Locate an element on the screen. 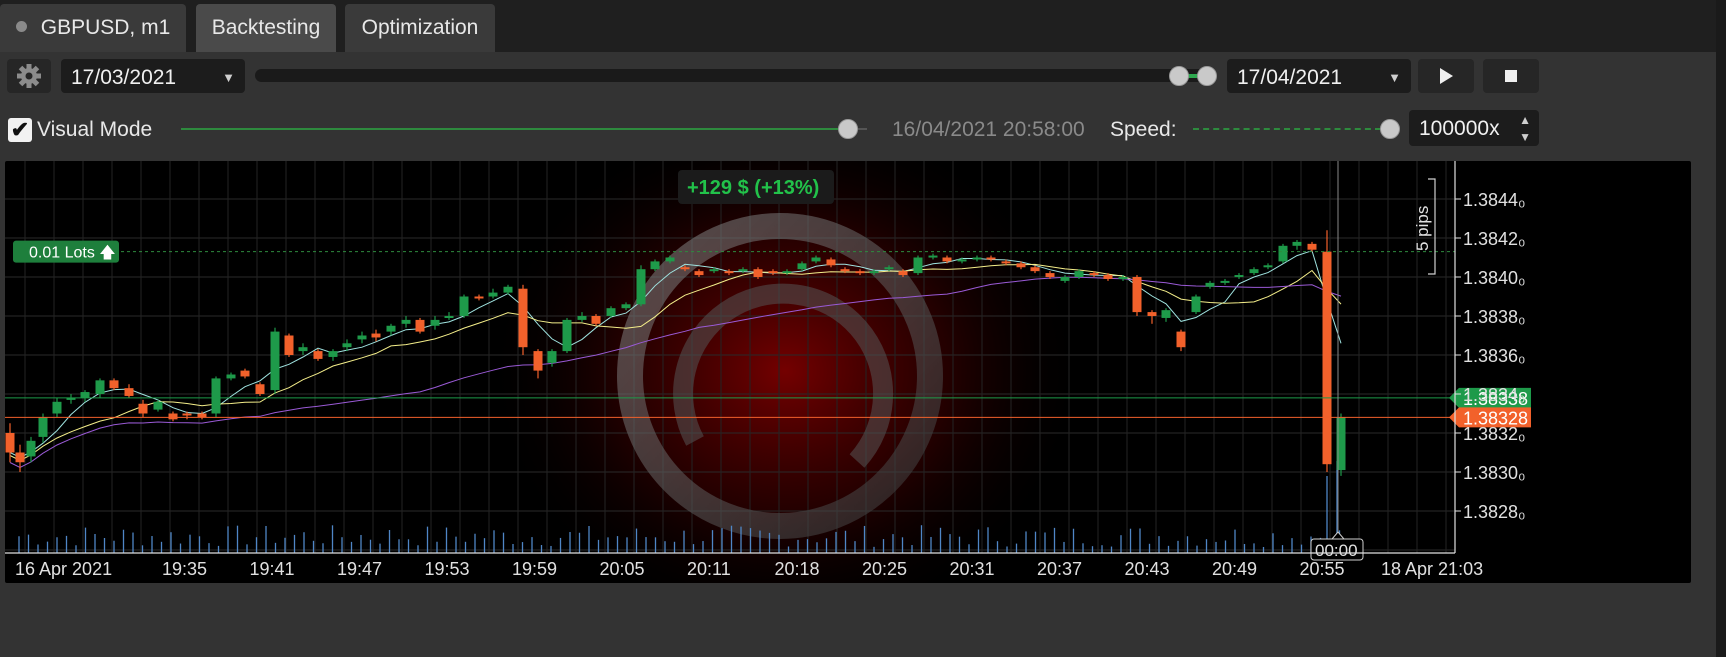 The width and height of the screenshot is (1726, 657). lots-badge-label: 0.01 Lots 🡅 is located at coordinates (72, 253).